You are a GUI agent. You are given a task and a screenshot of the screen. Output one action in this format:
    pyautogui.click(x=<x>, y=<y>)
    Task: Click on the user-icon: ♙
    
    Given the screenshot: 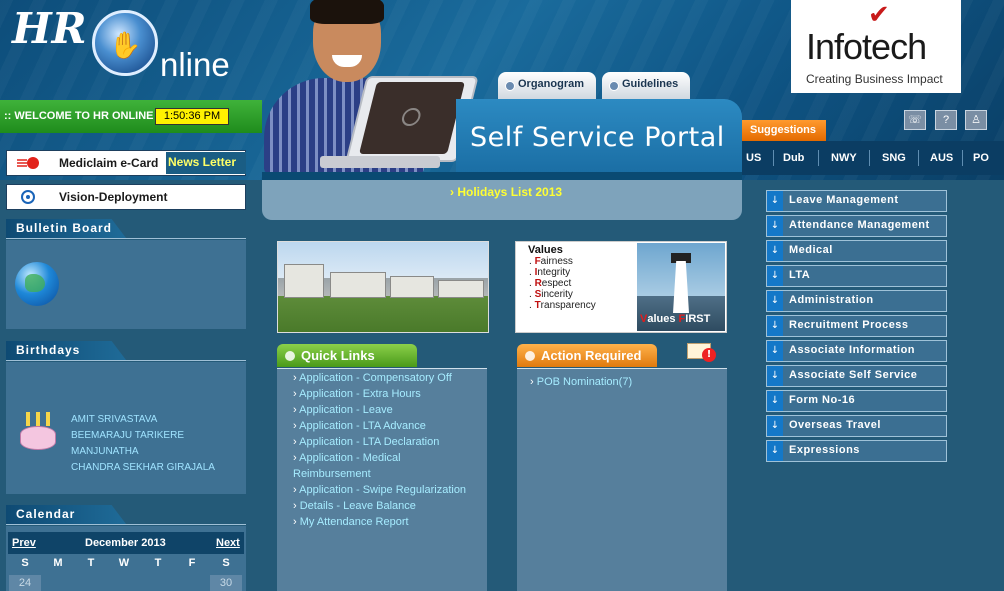 What is the action you would take?
    pyautogui.click(x=976, y=120)
    